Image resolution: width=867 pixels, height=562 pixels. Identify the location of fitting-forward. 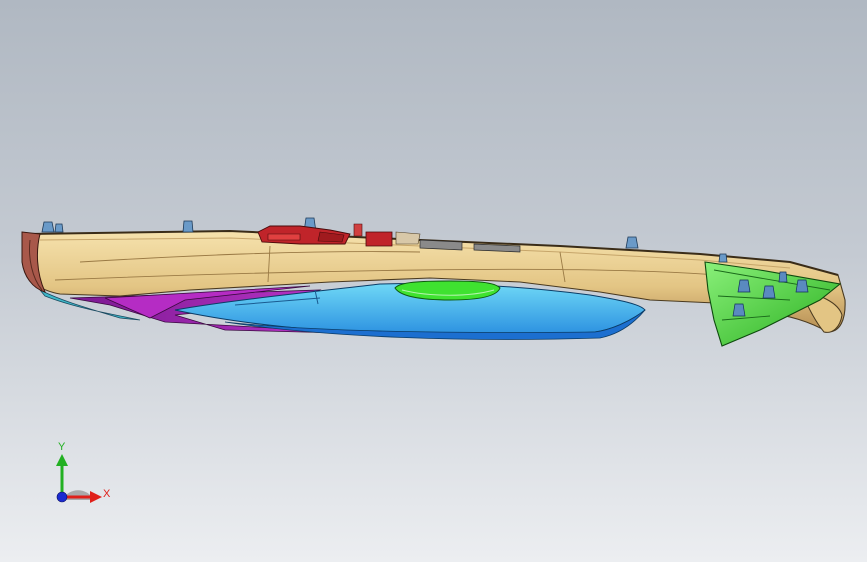
(632, 242).